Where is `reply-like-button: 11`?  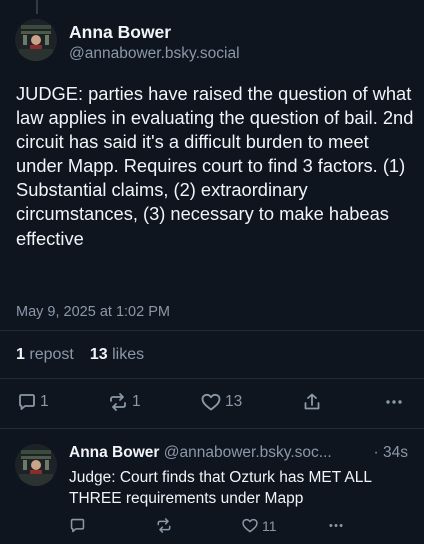 reply-like-button: 11 is located at coordinates (259, 525).